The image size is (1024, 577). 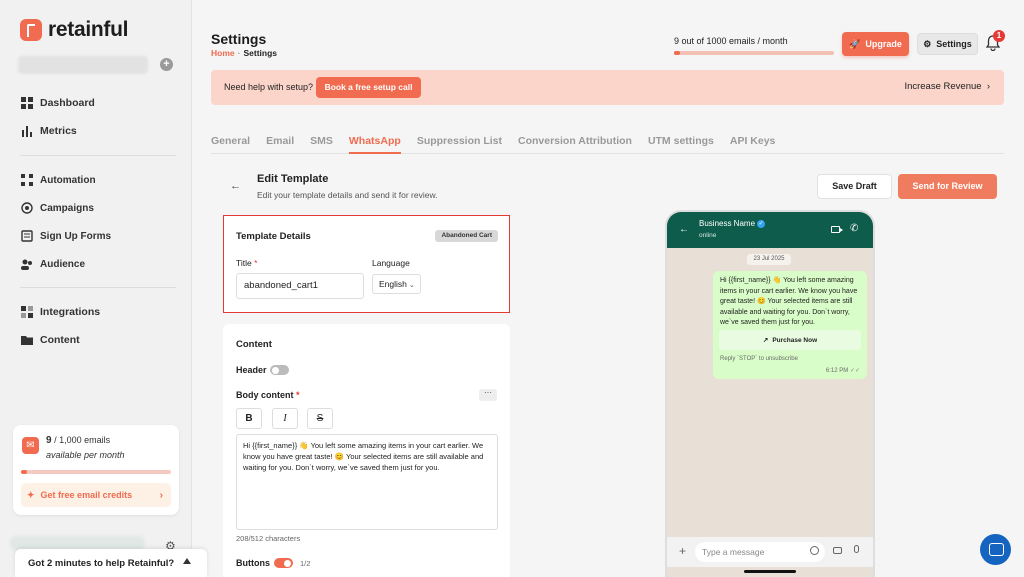 What do you see at coordinates (759, 359) in the screenshot?
I see `unsubscribe-note: Reply `STOP` to unsubscribe` at bounding box center [759, 359].